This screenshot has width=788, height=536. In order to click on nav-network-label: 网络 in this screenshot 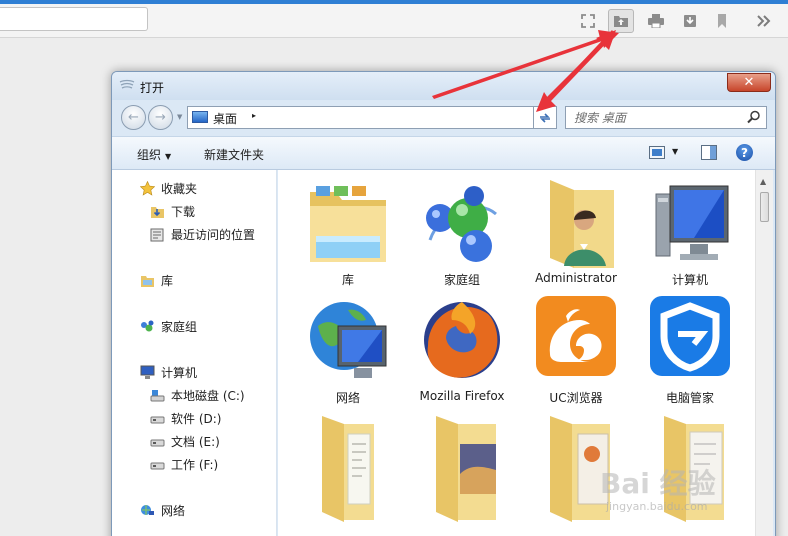, I will do `click(173, 511)`.